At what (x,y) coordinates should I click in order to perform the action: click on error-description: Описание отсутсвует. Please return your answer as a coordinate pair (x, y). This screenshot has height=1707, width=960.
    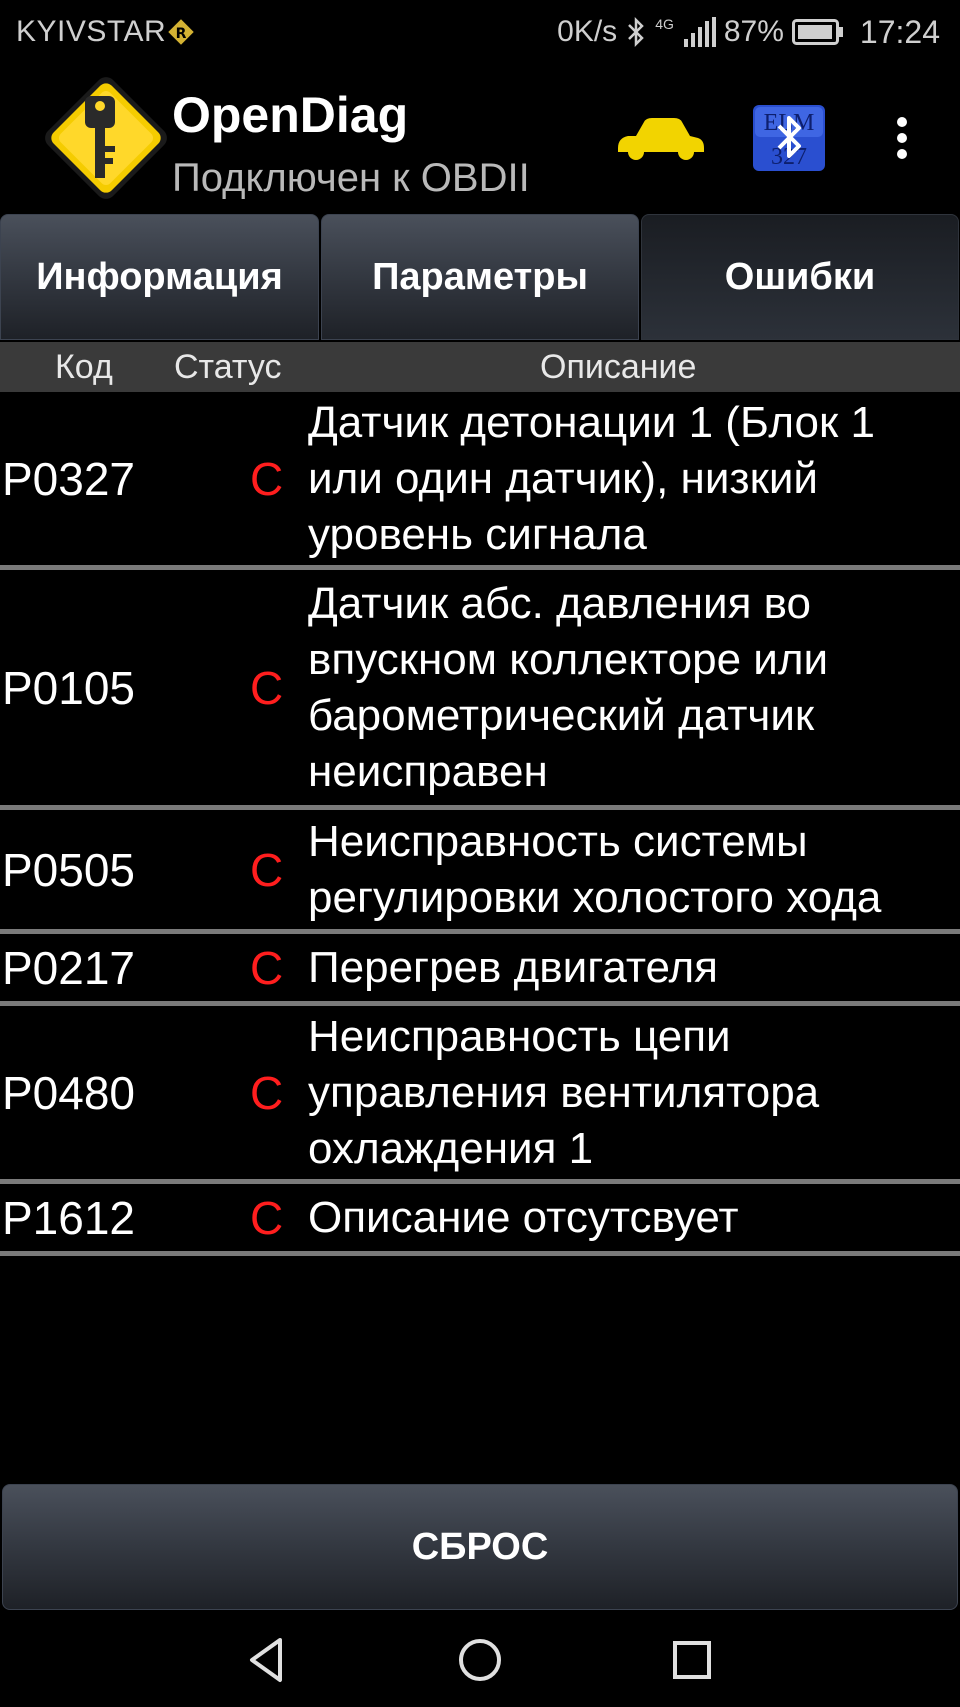
    Looking at the image, I should click on (523, 1217).